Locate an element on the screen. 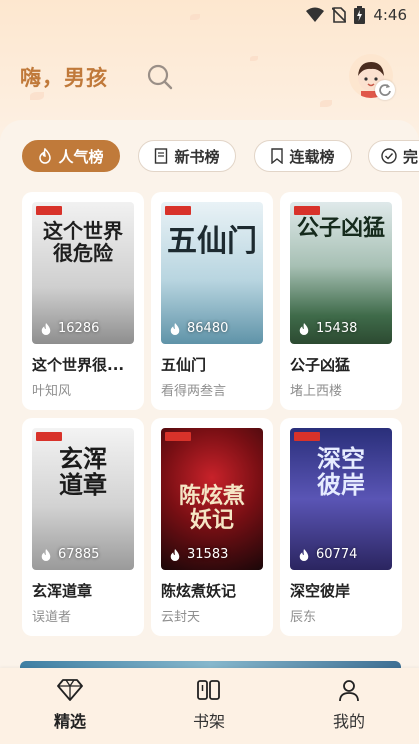 The image size is (419, 744). switch-account-button is located at coordinates (385, 90).